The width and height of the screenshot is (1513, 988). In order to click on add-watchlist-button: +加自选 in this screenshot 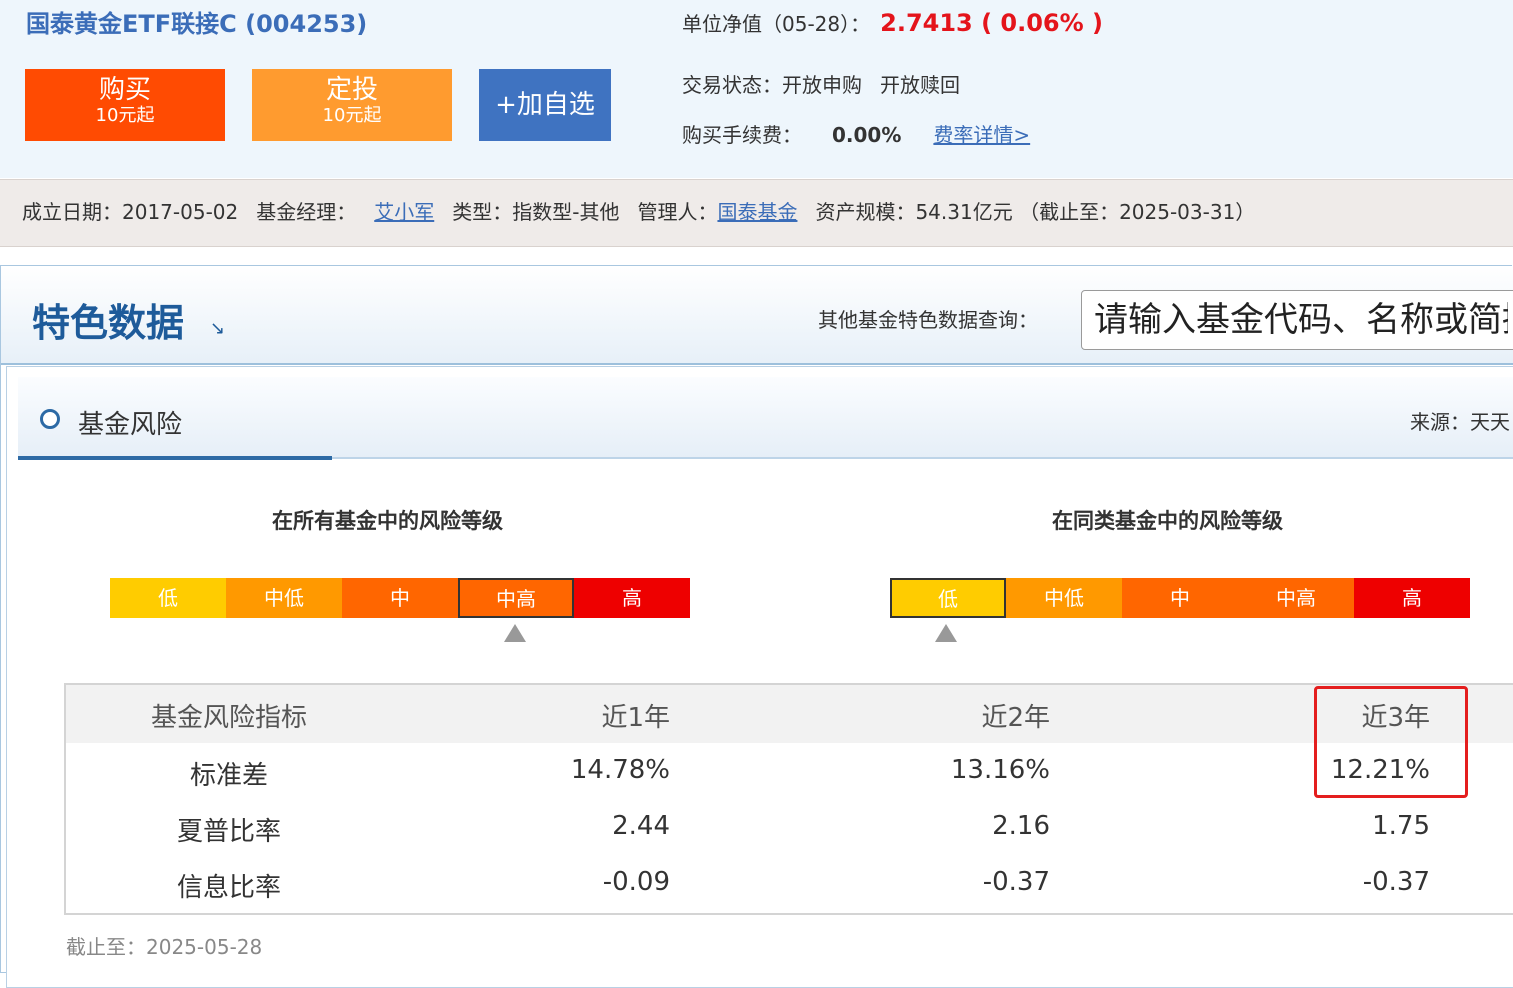, I will do `click(545, 105)`.